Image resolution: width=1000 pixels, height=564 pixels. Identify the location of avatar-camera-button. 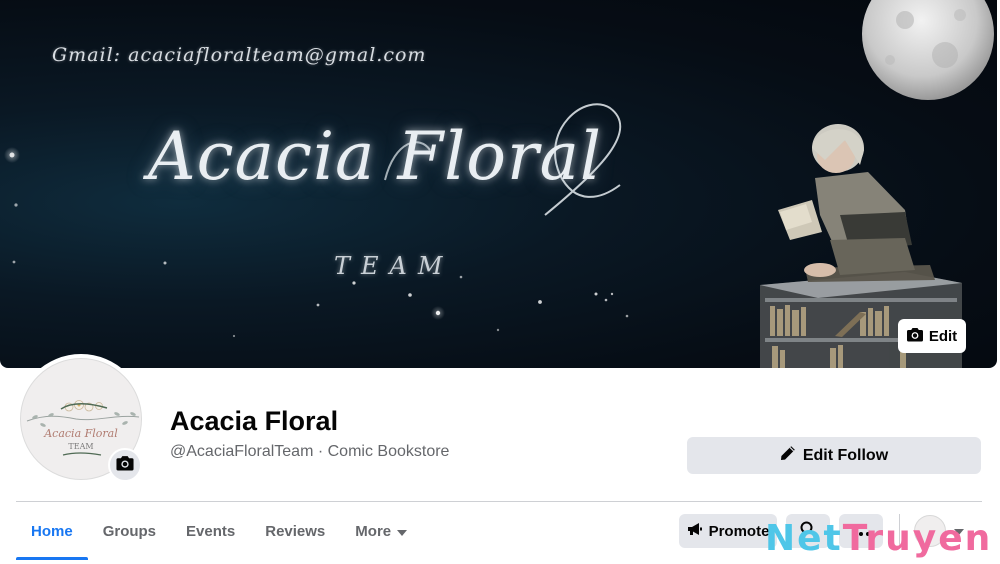
(125, 465).